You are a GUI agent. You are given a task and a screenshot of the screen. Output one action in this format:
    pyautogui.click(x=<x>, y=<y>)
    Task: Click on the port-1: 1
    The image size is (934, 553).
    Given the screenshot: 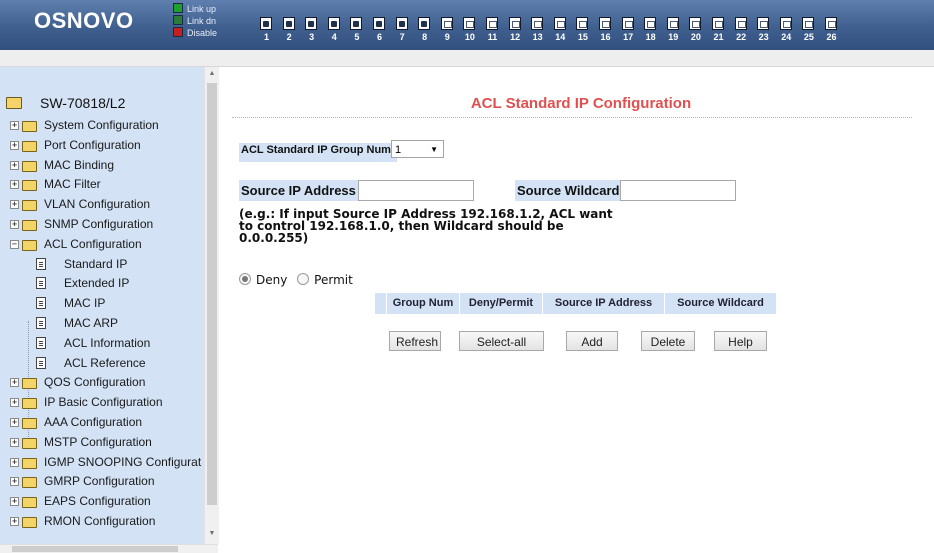 What is the action you would take?
    pyautogui.click(x=266, y=31)
    